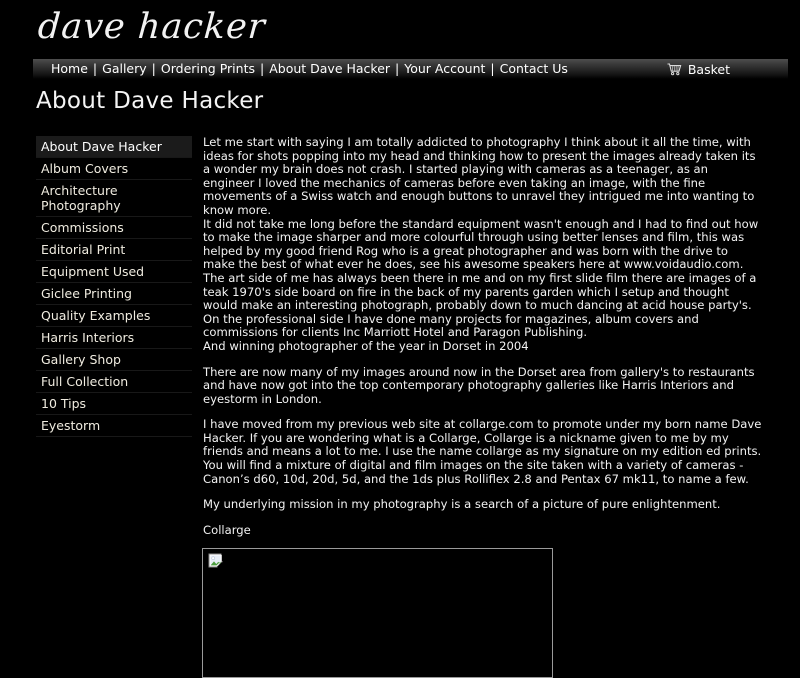 The width and height of the screenshot is (800, 678). Describe the element at coordinates (377, 613) in the screenshot. I see `footer-image-frame` at that location.